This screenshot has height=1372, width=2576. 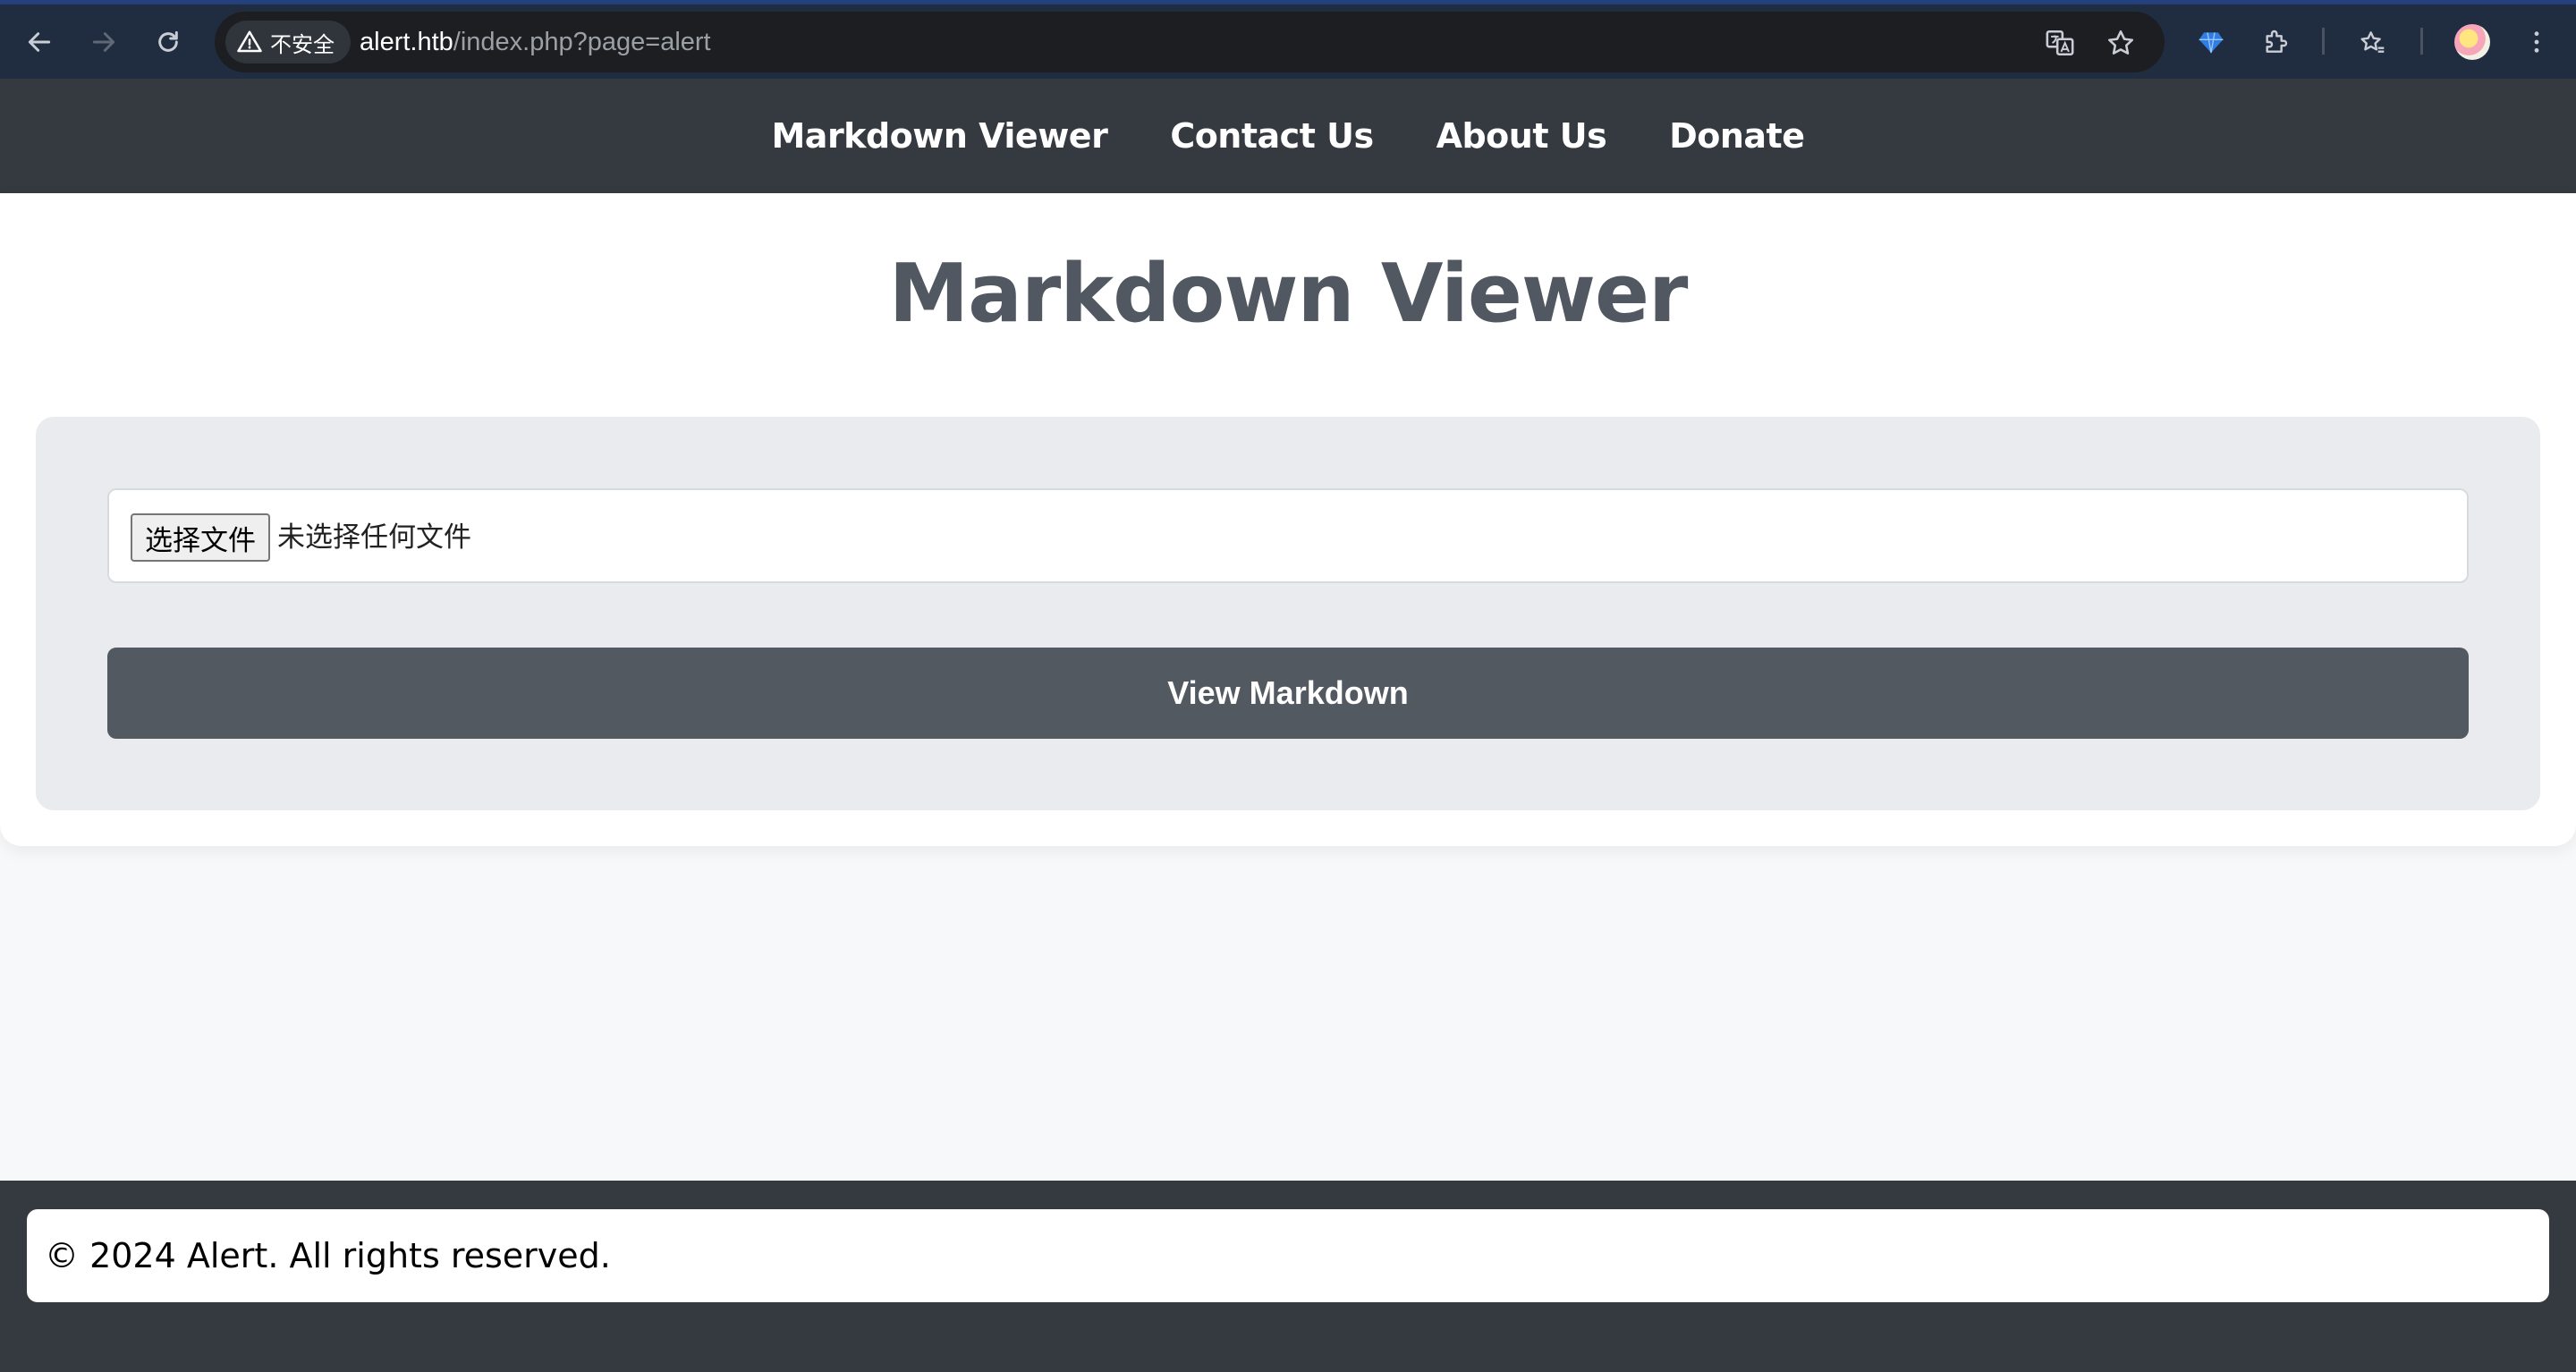 I want to click on nav-markdown-viewer: Markdown Viewer, so click(x=939, y=136).